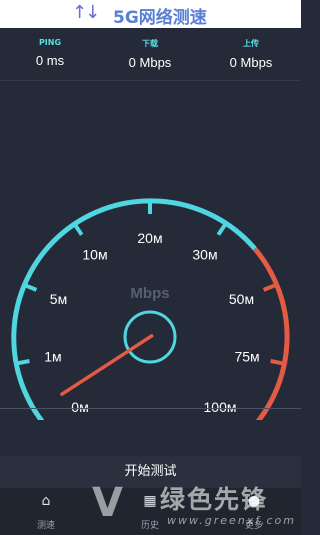 This screenshot has height=535, width=320. I want to click on gauge-tick-label: 5м, so click(58, 299).